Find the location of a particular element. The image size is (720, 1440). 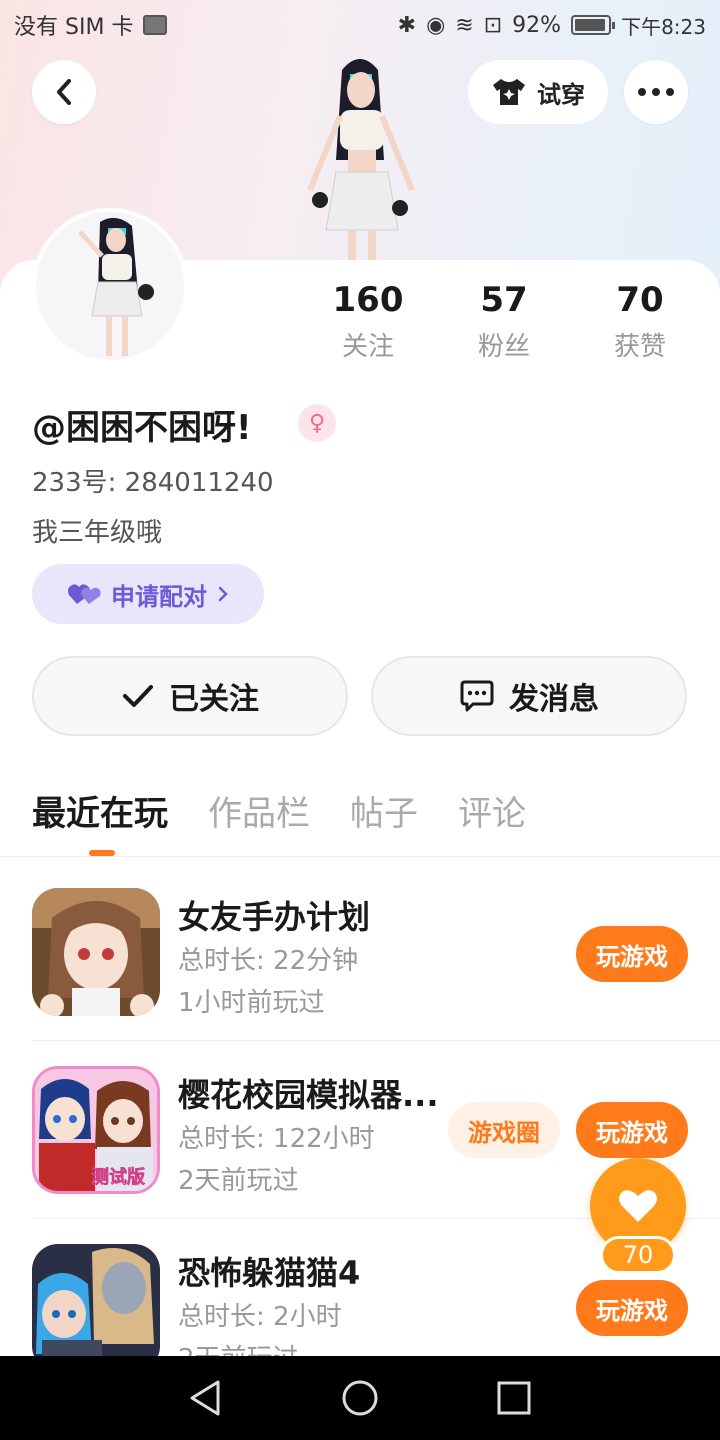

game-duration: 总时长: 122小时 is located at coordinates (276, 1139).